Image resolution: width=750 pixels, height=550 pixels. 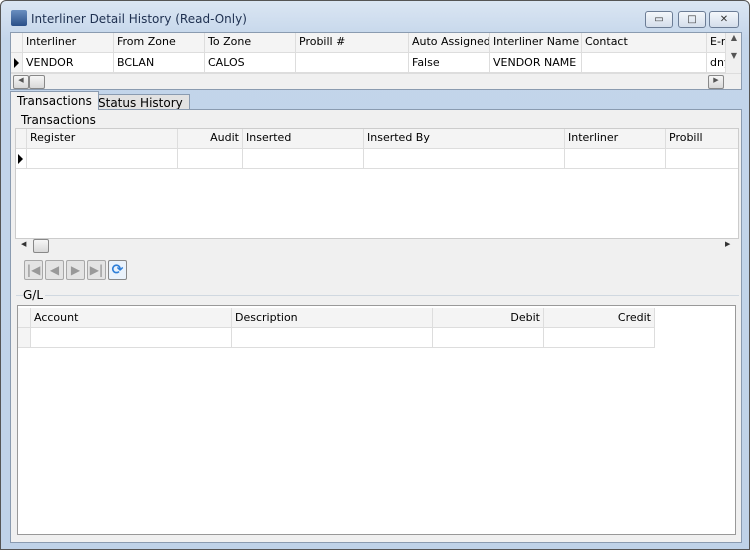 I want to click on cell-to-zone: CALOS, so click(x=250, y=63).